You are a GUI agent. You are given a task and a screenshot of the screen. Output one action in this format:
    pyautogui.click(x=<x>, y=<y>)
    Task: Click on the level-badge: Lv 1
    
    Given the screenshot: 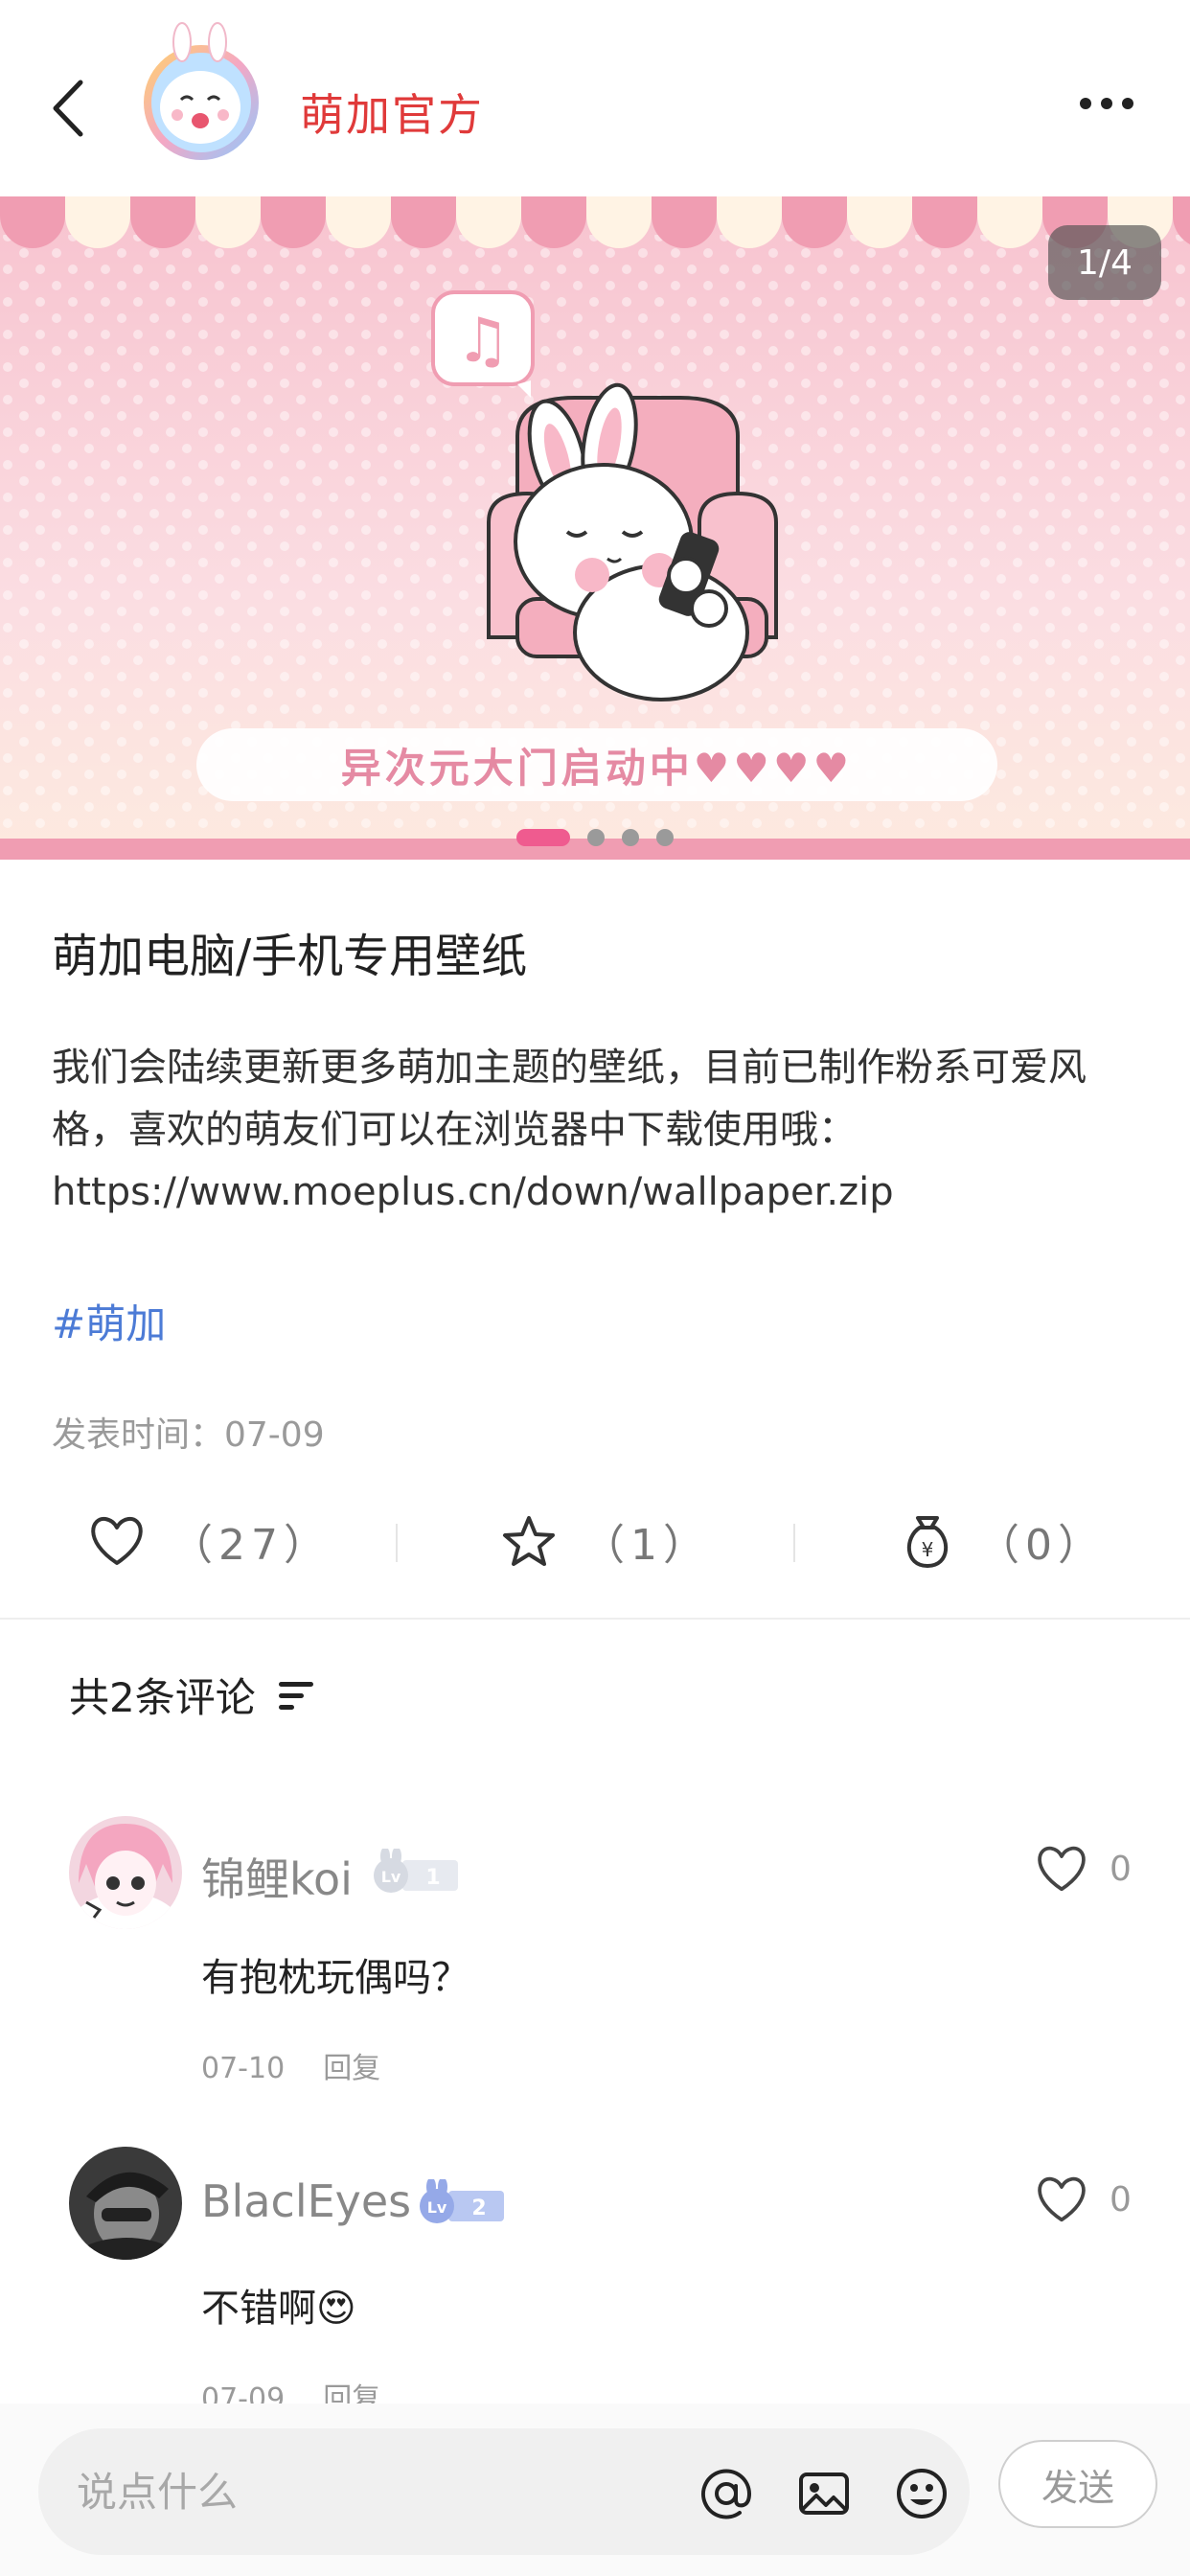 What is the action you would take?
    pyautogui.click(x=418, y=1872)
    